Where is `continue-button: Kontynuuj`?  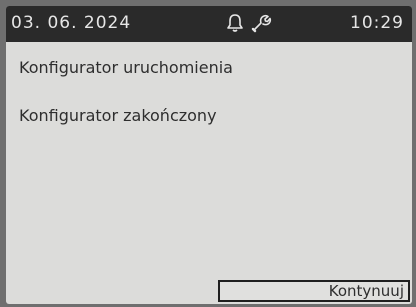
continue-button: Kontynuuj is located at coordinates (314, 291).